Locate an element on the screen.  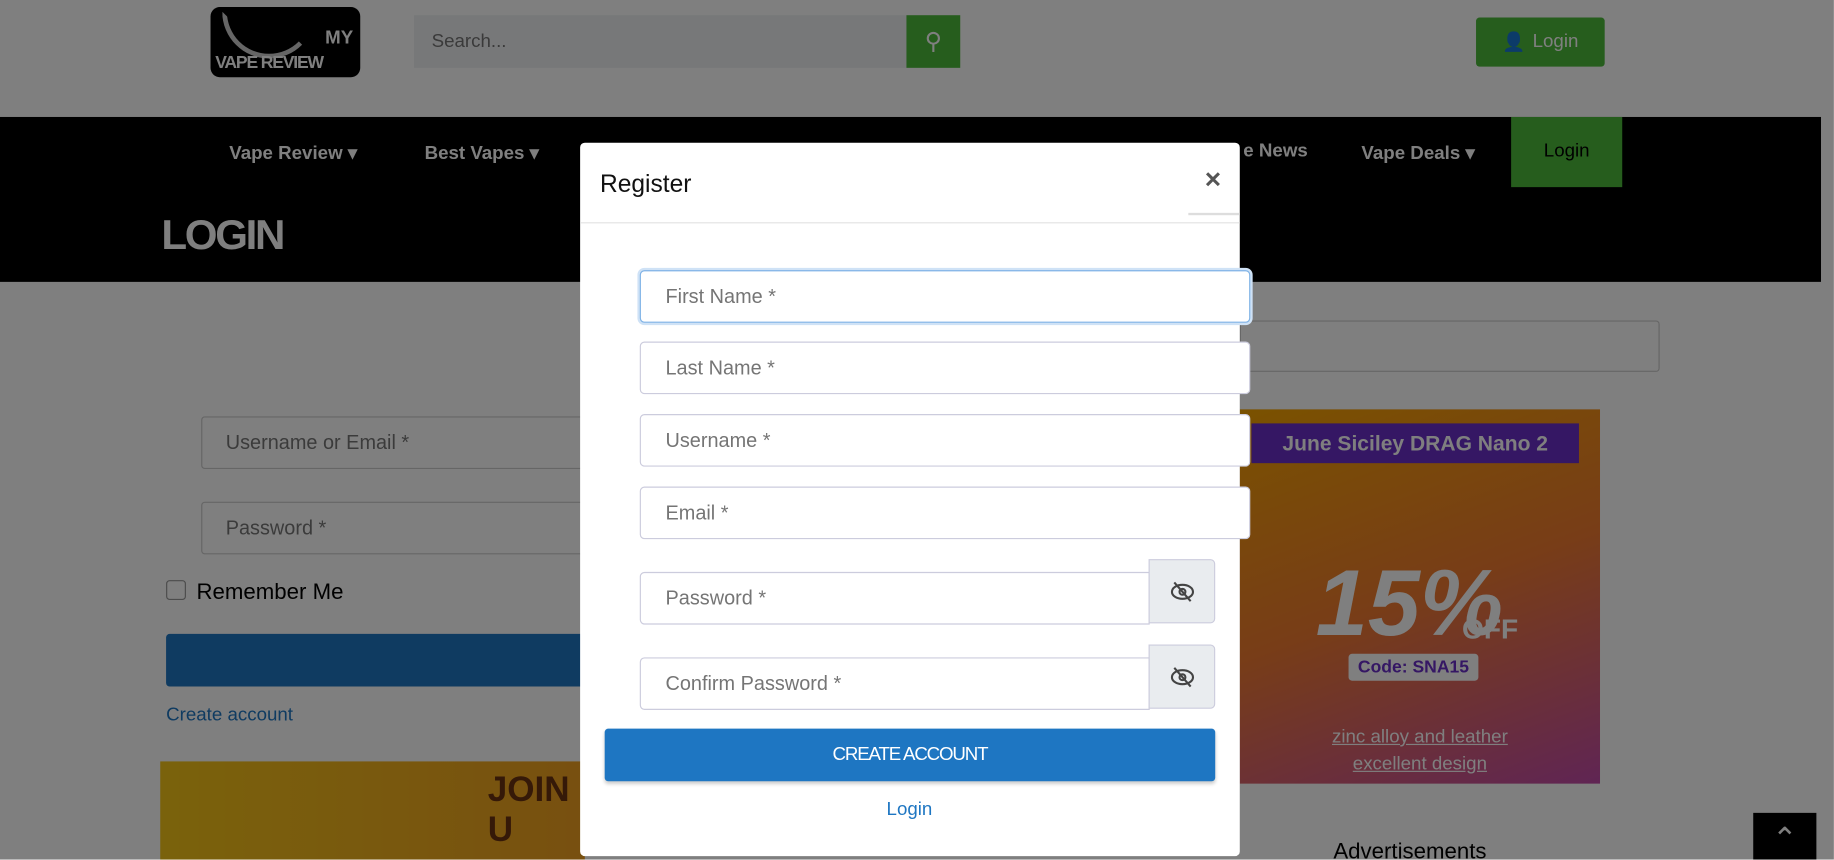
last-name-field is located at coordinates (945, 368).